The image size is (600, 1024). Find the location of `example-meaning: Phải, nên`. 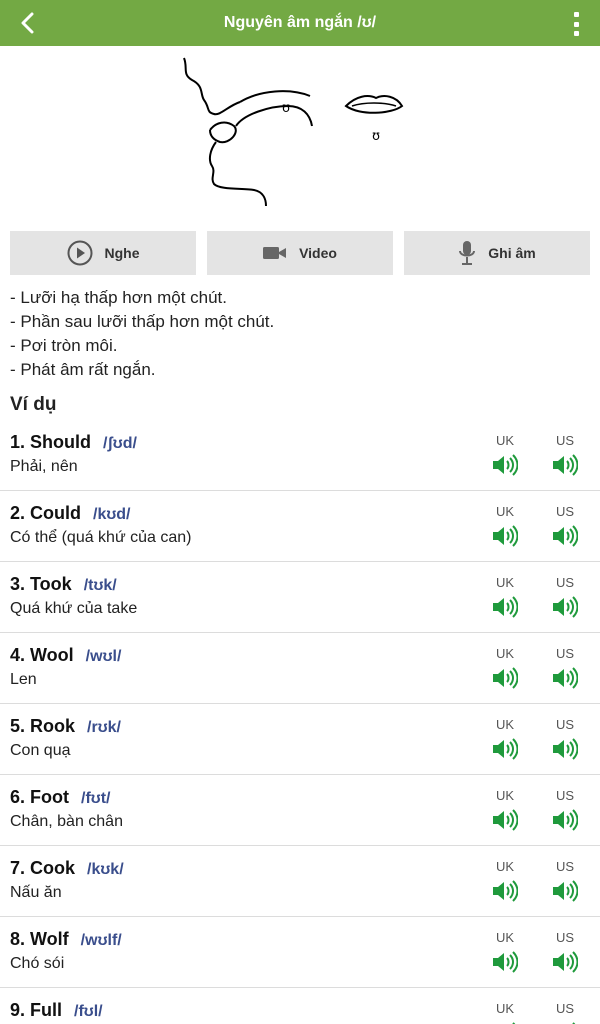

example-meaning: Phải, nên is located at coordinates (44, 466).